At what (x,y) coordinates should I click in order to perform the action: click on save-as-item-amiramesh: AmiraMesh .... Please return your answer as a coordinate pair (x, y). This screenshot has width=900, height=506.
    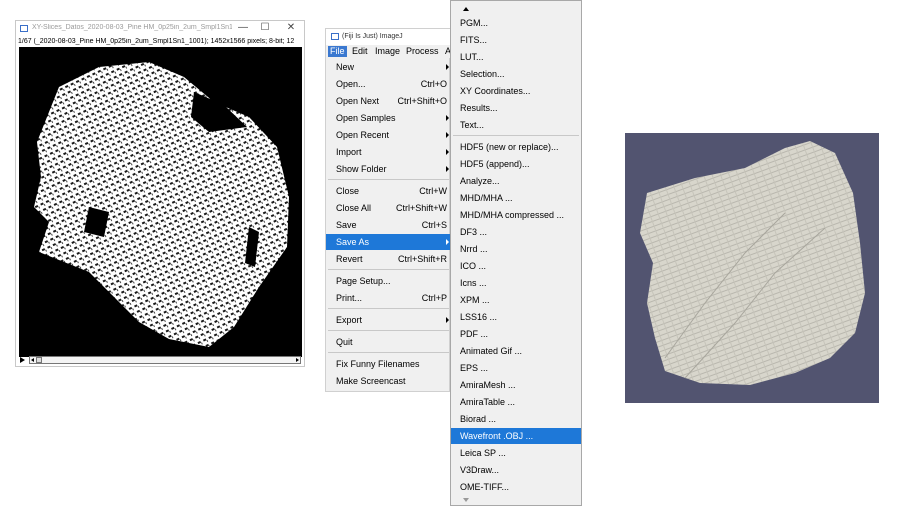
    Looking at the image, I should click on (516, 385).